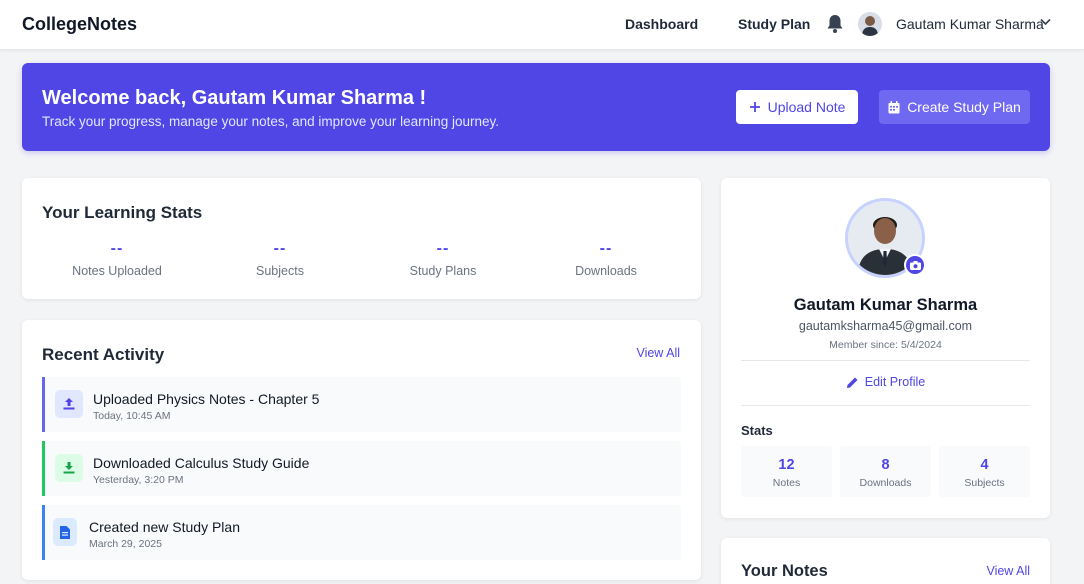 The height and width of the screenshot is (584, 1084). I want to click on notes-view-all-link: View All, so click(1008, 571).